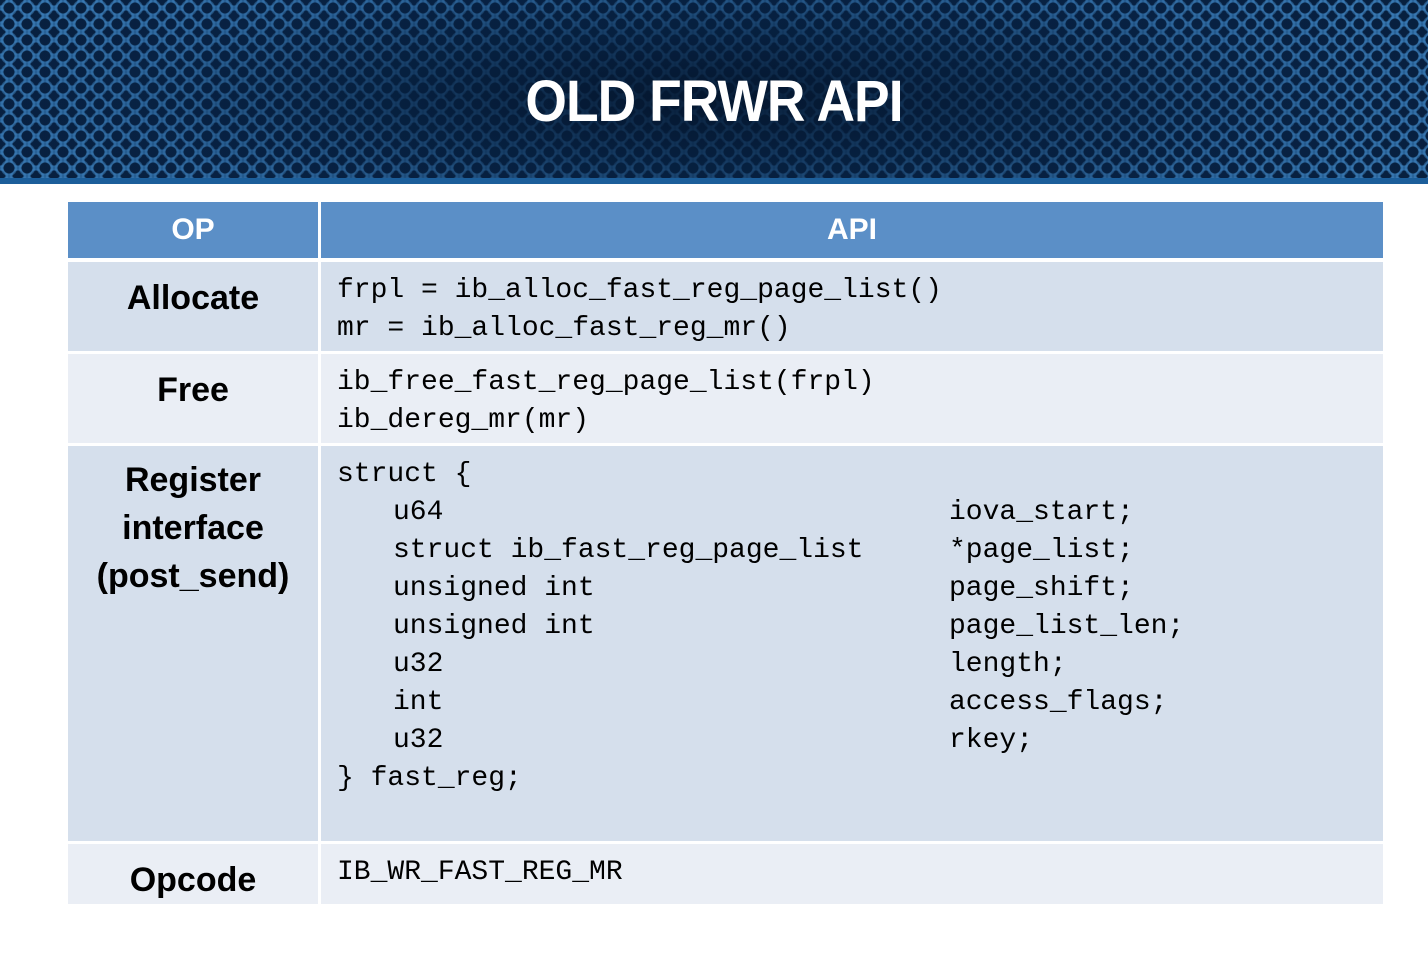 This screenshot has height=961, width=1428. Describe the element at coordinates (860, 513) in the screenshot. I see `struct-field: u64 iova_start;` at that location.